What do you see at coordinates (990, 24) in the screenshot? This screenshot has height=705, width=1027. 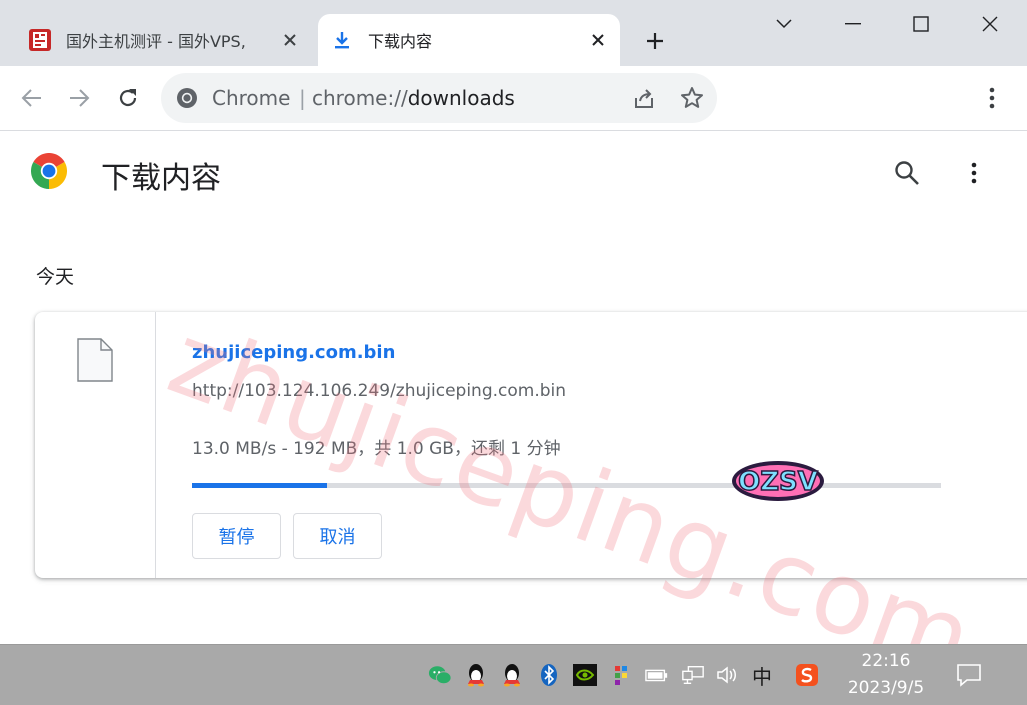 I see `close-window-icon` at bounding box center [990, 24].